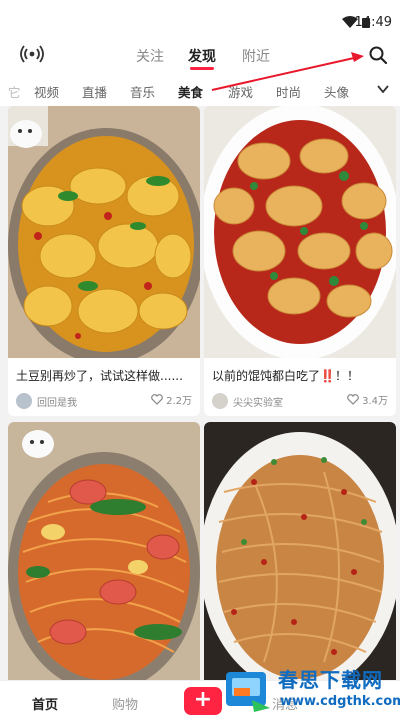  I want to click on note-author: 回回是我, so click(46, 401).